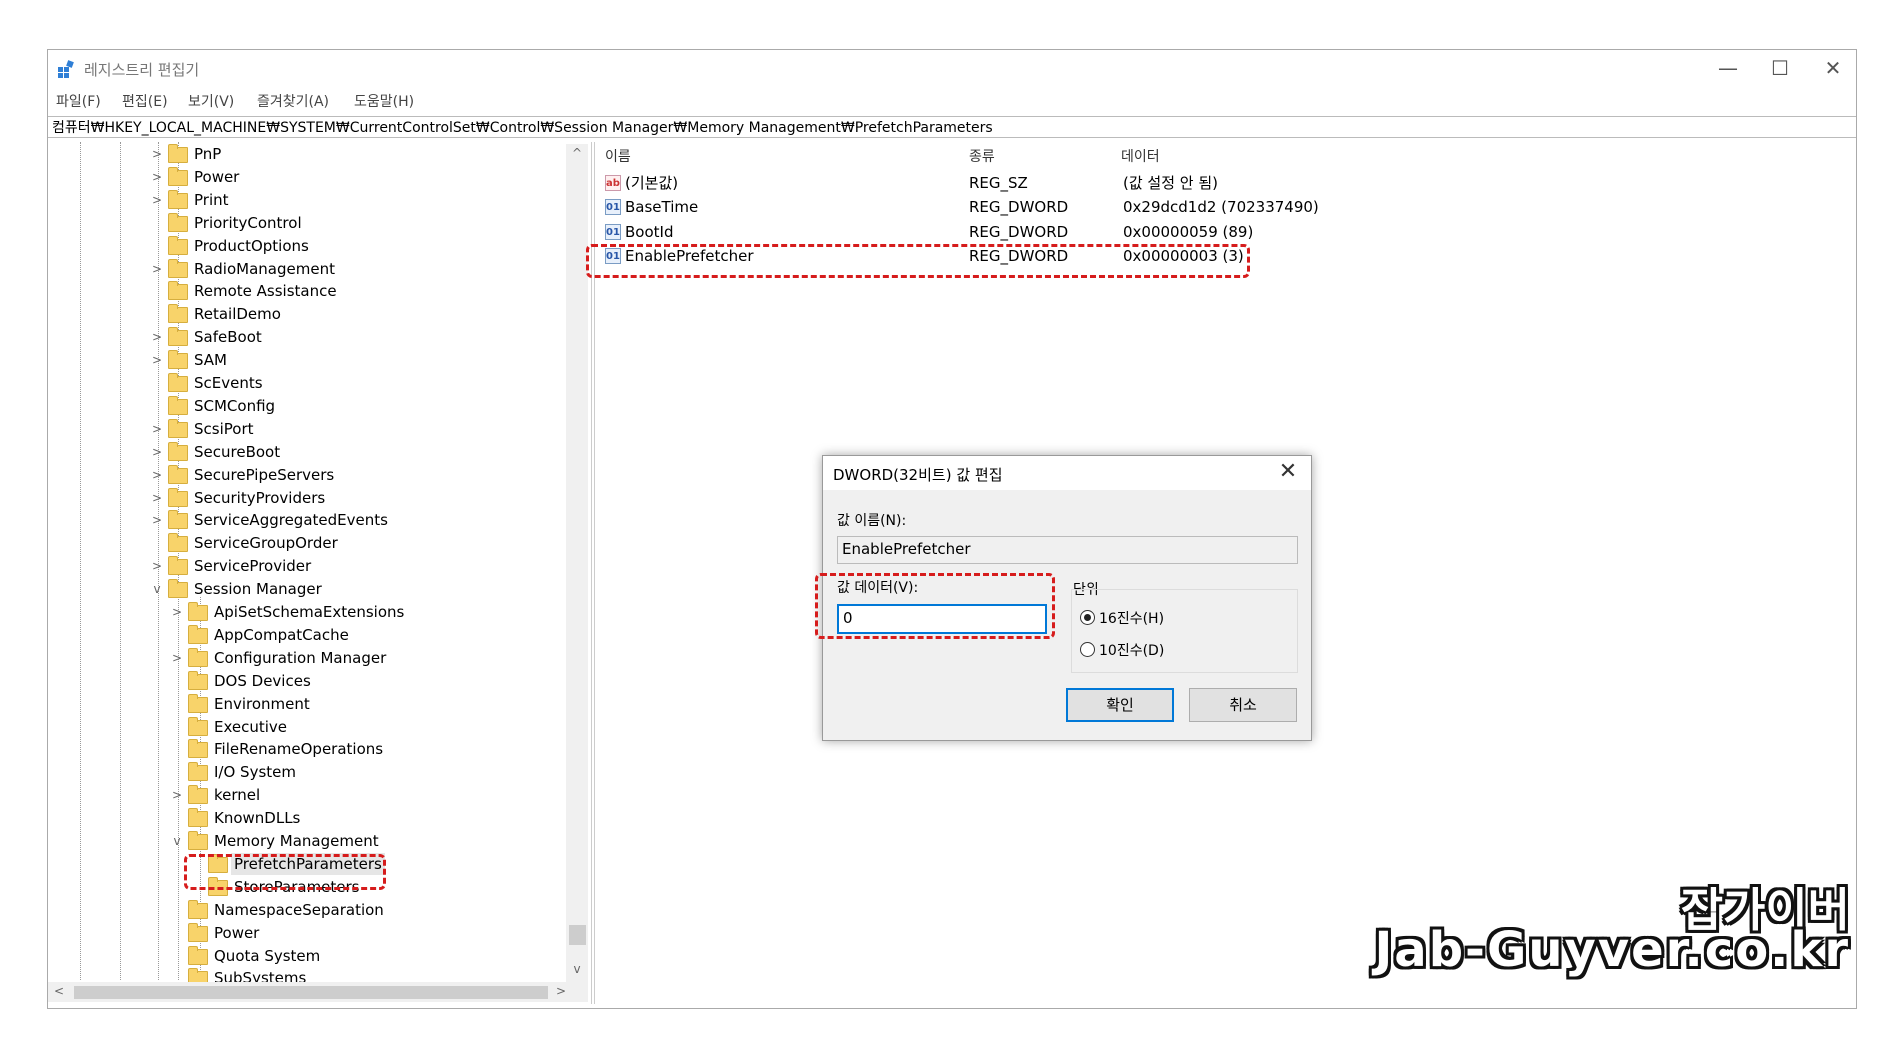  I want to click on radio-selected-icon, so click(1087, 617).